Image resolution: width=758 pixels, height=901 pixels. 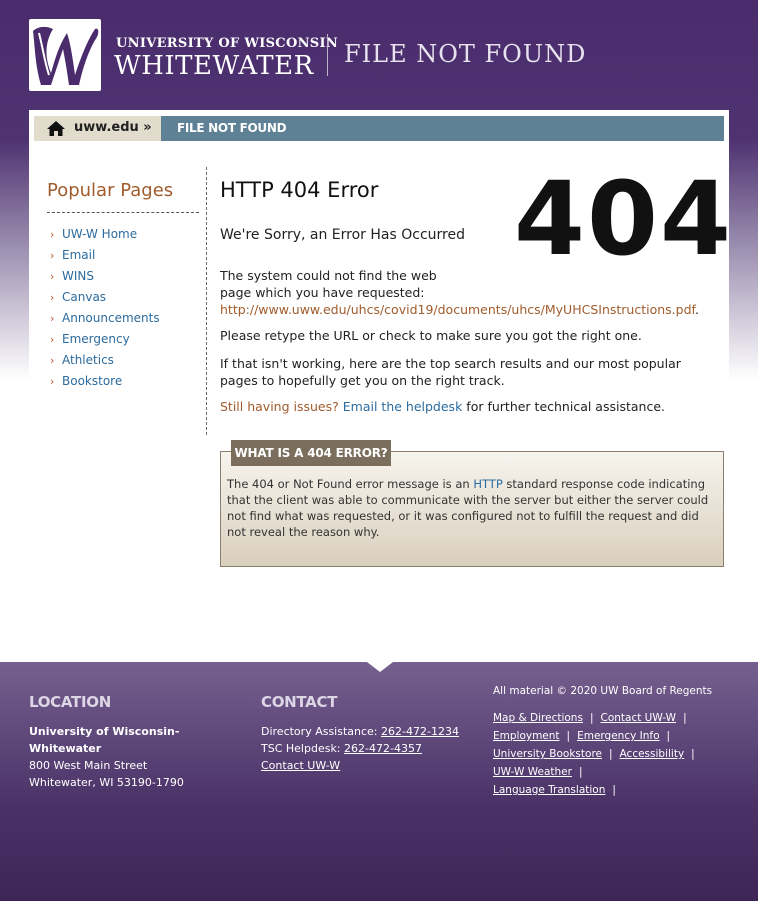 What do you see at coordinates (123, 363) in the screenshot?
I see `sidebar-item-athletics: › Athletics` at bounding box center [123, 363].